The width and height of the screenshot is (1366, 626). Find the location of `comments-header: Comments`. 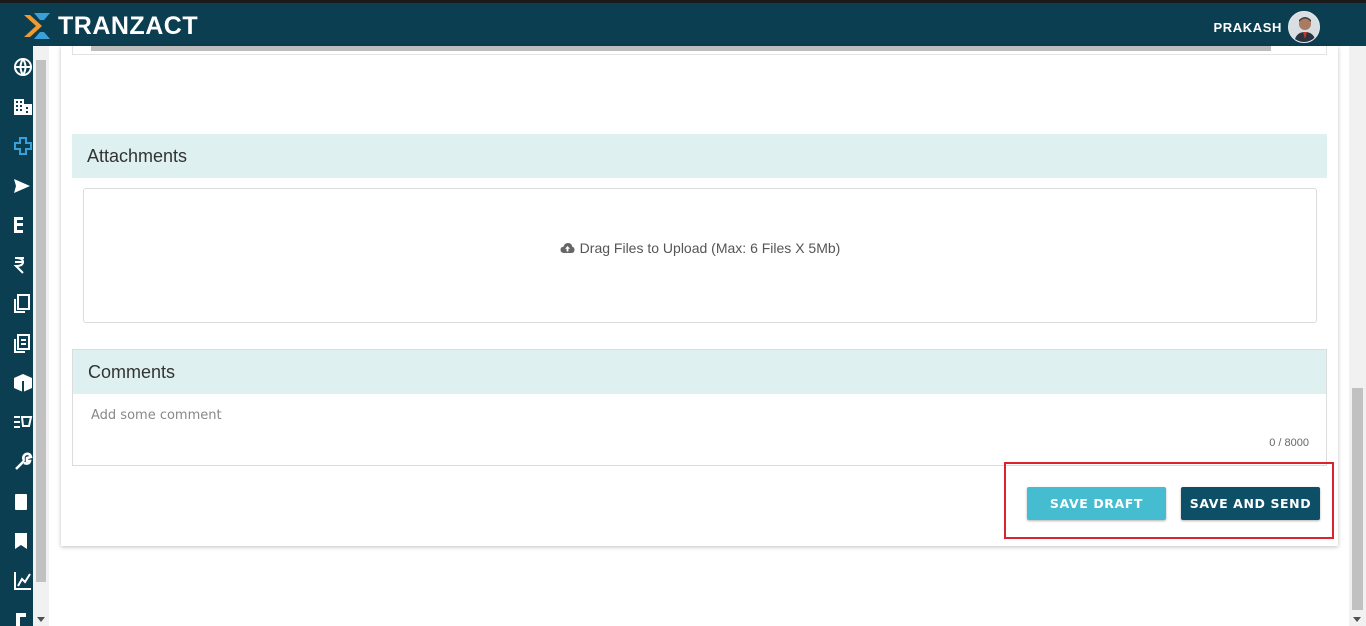

comments-header: Comments is located at coordinates (699, 372).